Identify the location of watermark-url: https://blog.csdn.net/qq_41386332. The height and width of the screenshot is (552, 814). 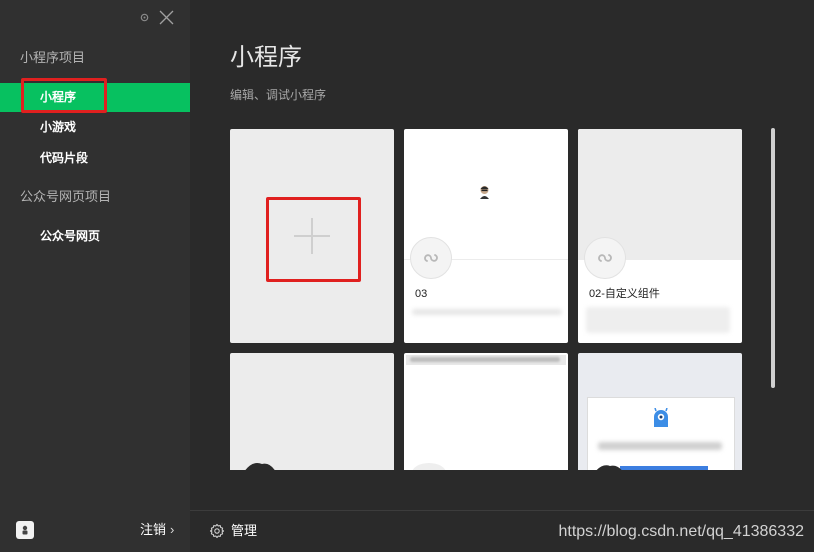
(681, 531).